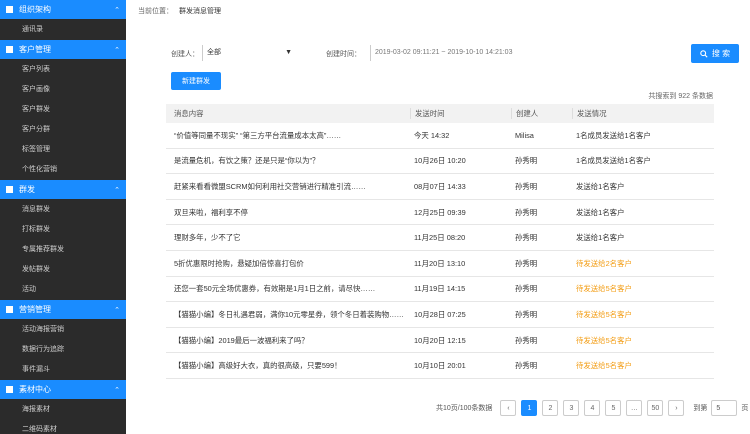 The height and width of the screenshot is (434, 750). What do you see at coordinates (63, 309) in the screenshot?
I see `sidebar-section-header: 营销管理 ⌃` at bounding box center [63, 309].